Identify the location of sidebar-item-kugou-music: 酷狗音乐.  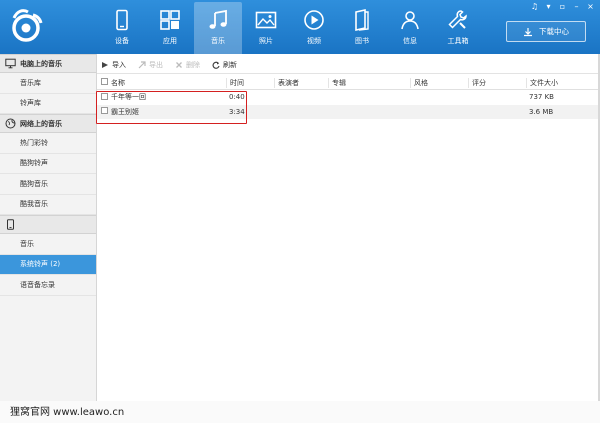
(48, 184).